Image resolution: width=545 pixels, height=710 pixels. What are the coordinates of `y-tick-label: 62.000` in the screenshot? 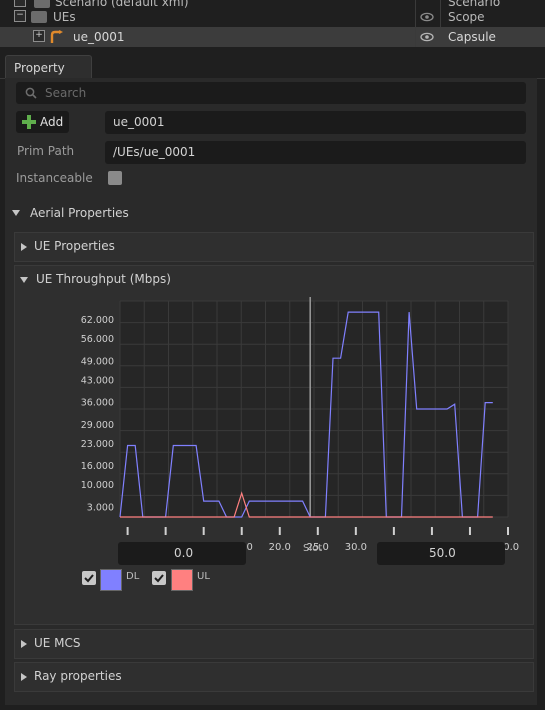 It's located at (97, 320).